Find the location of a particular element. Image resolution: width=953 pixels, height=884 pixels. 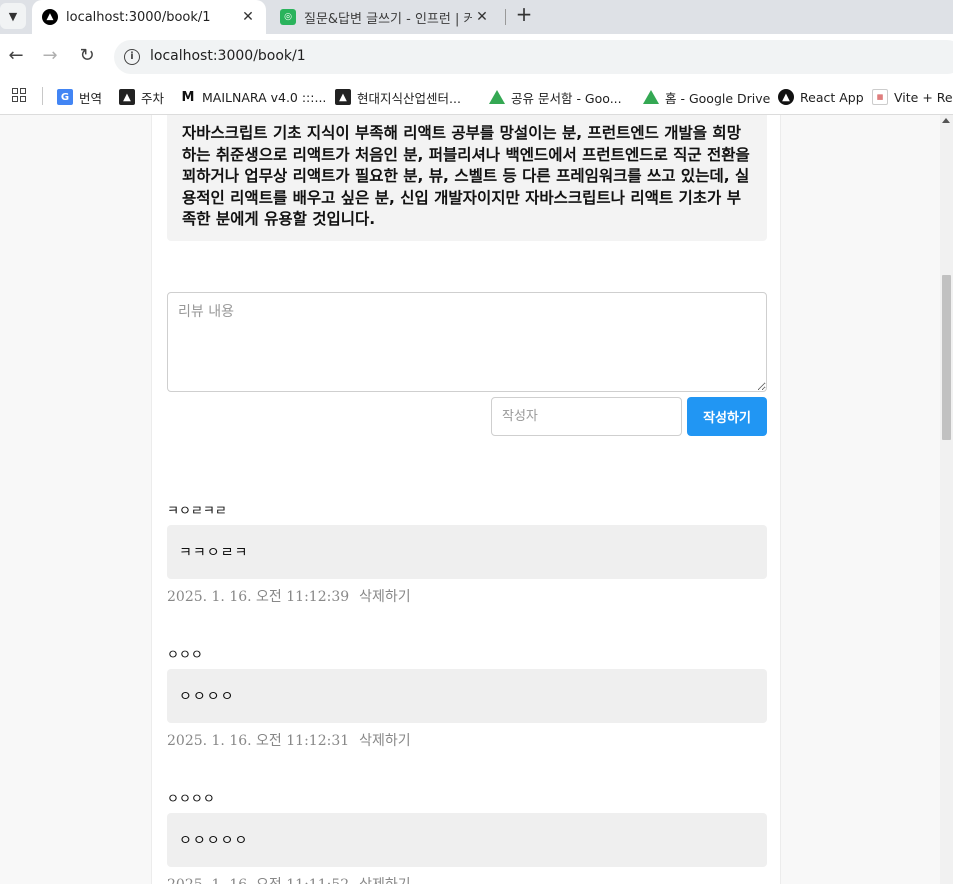

tab-divider is located at coordinates (505, 17).